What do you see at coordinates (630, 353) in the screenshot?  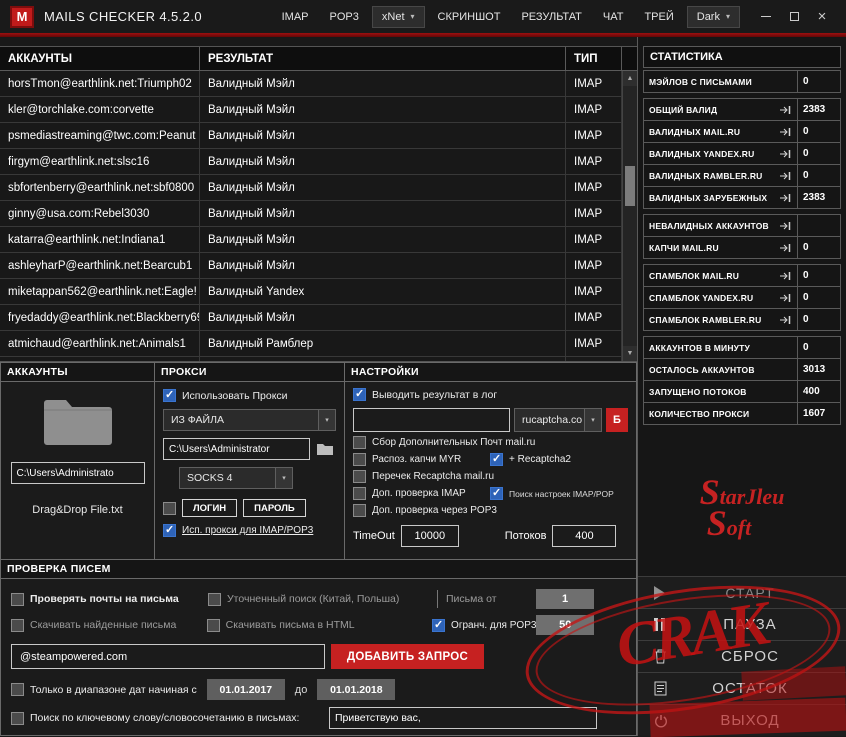 I see `scroll-down-icon: ▼` at bounding box center [630, 353].